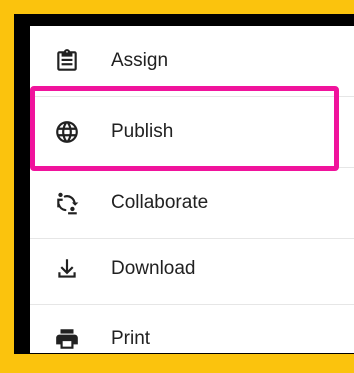 The height and width of the screenshot is (373, 354). I want to click on globe-icon, so click(67, 132).